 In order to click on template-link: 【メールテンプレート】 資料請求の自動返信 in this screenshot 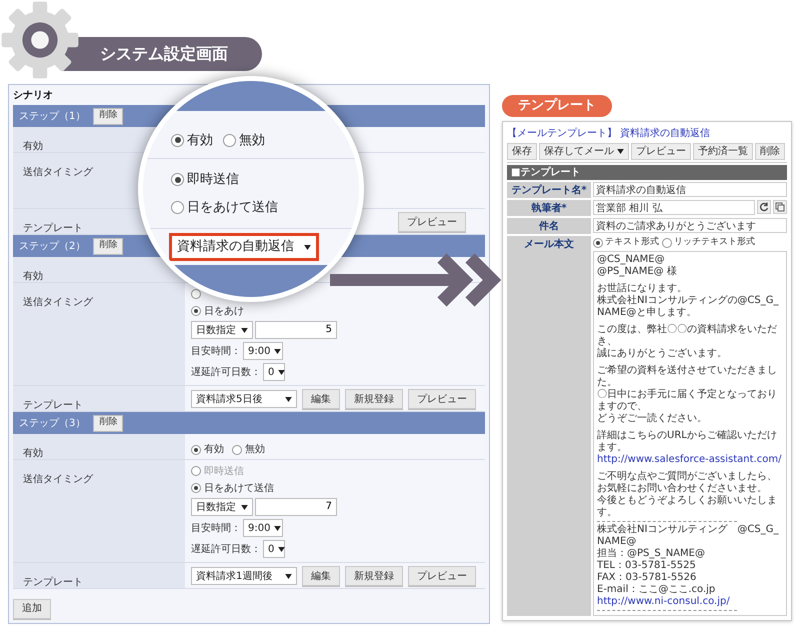, I will do `click(647, 133)`.